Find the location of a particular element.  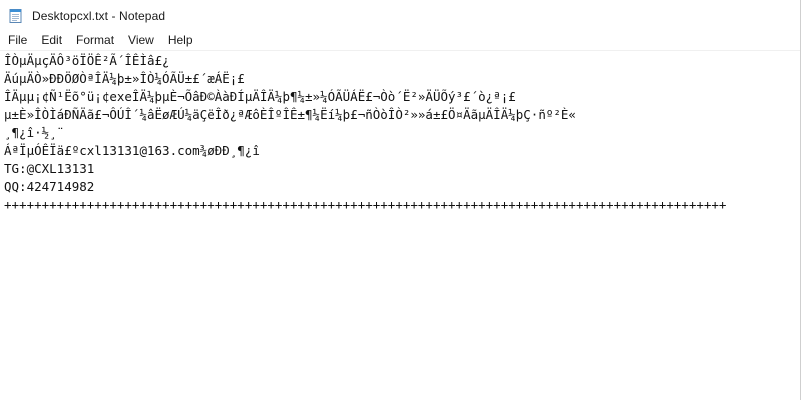

window-title: Desktopcxl.txt - Notepad is located at coordinates (99, 15).